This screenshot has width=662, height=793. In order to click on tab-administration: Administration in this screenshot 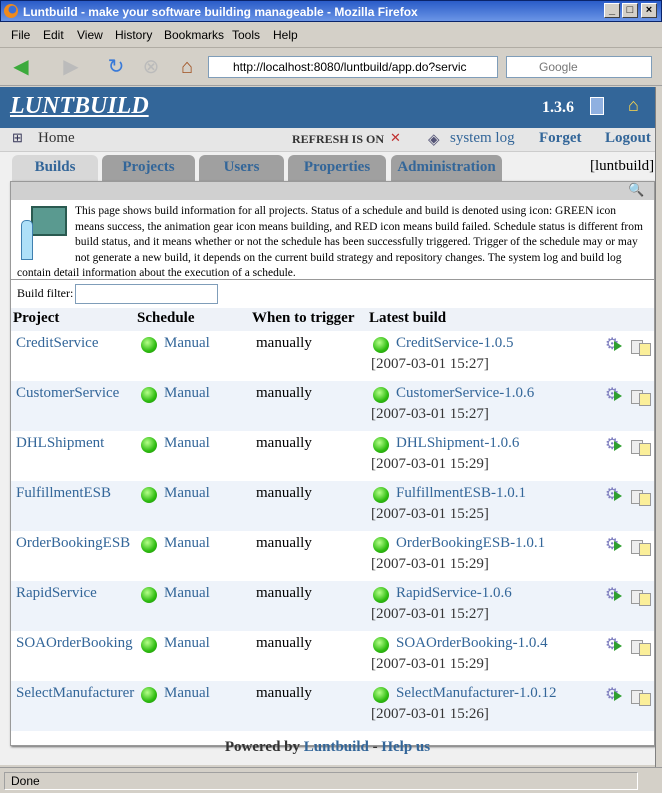, I will do `click(446, 168)`.